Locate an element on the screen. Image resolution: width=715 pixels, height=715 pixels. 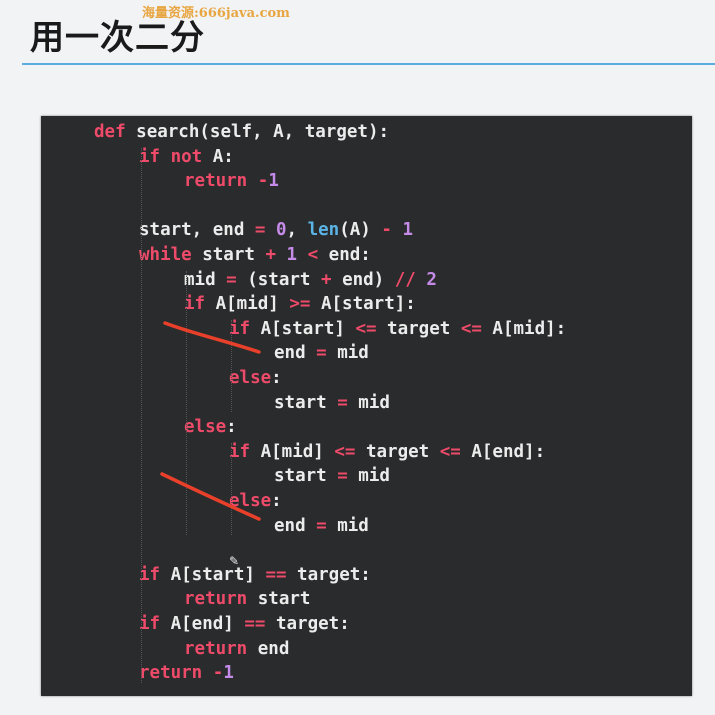
code-token: while is located at coordinates (171, 255).